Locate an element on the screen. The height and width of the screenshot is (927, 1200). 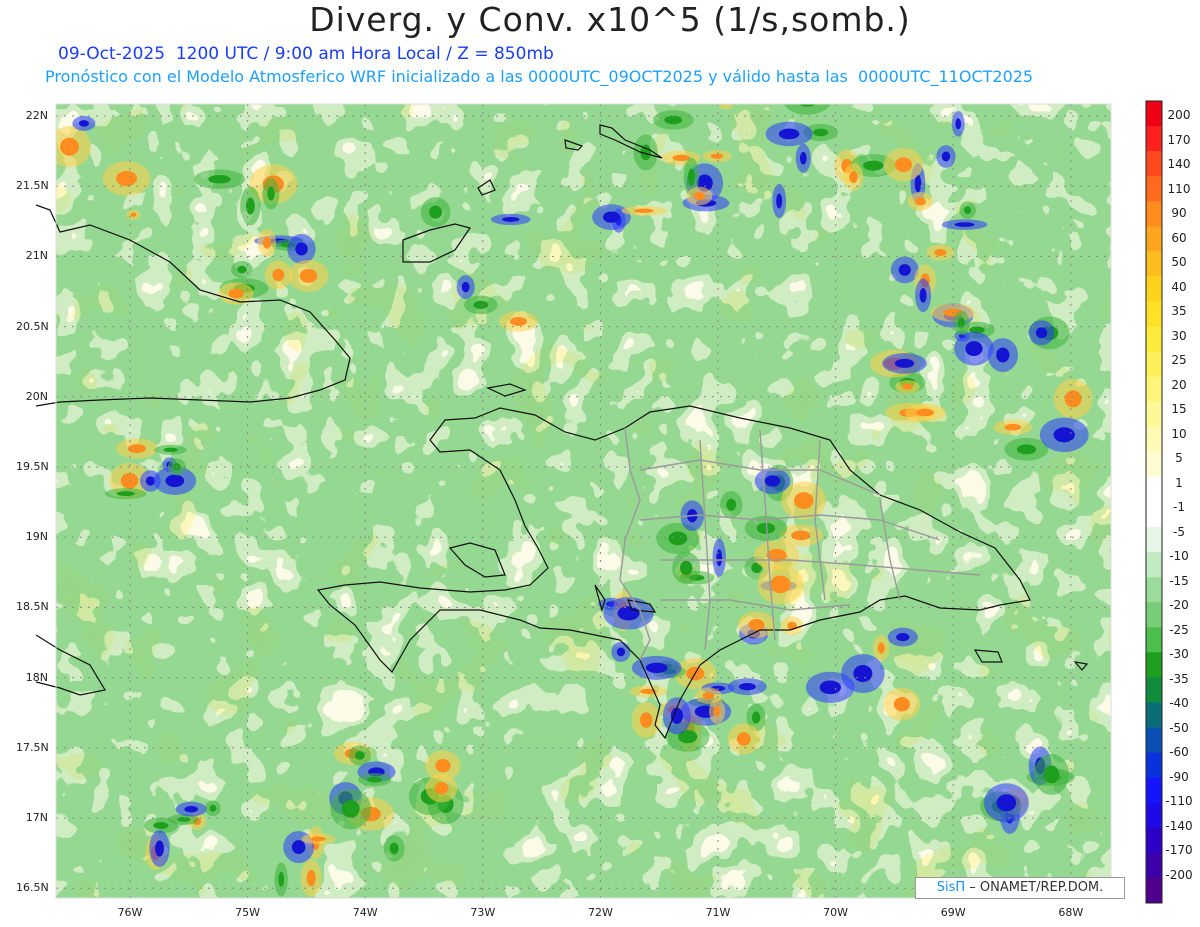
lat-label: 20N is located at coordinates (36, 396).